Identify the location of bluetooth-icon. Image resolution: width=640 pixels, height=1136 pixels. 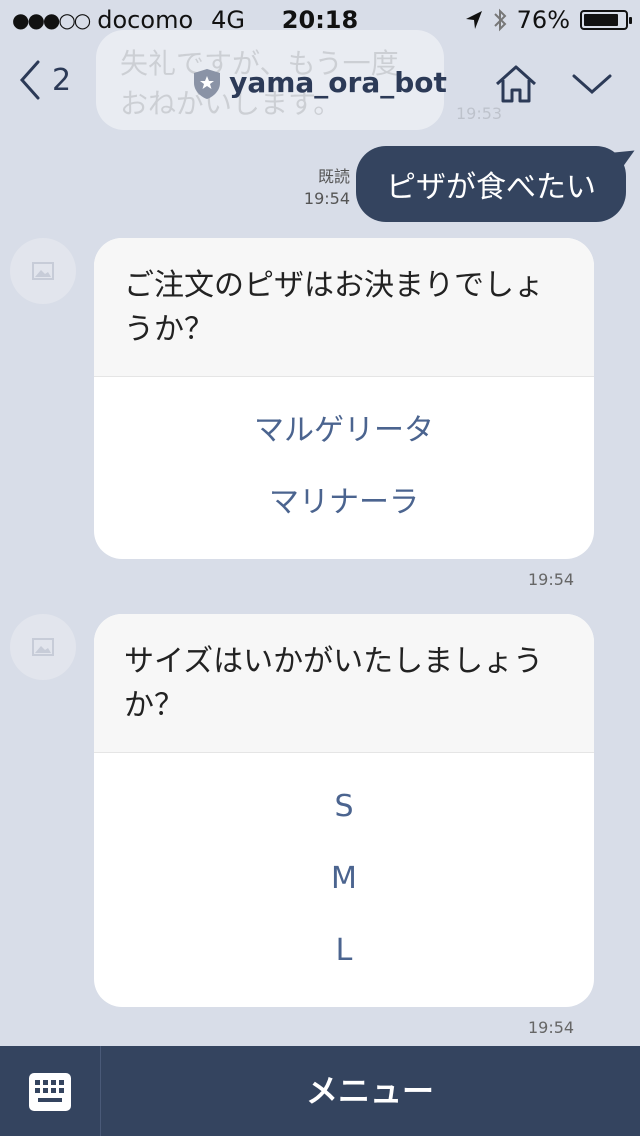
(500, 20).